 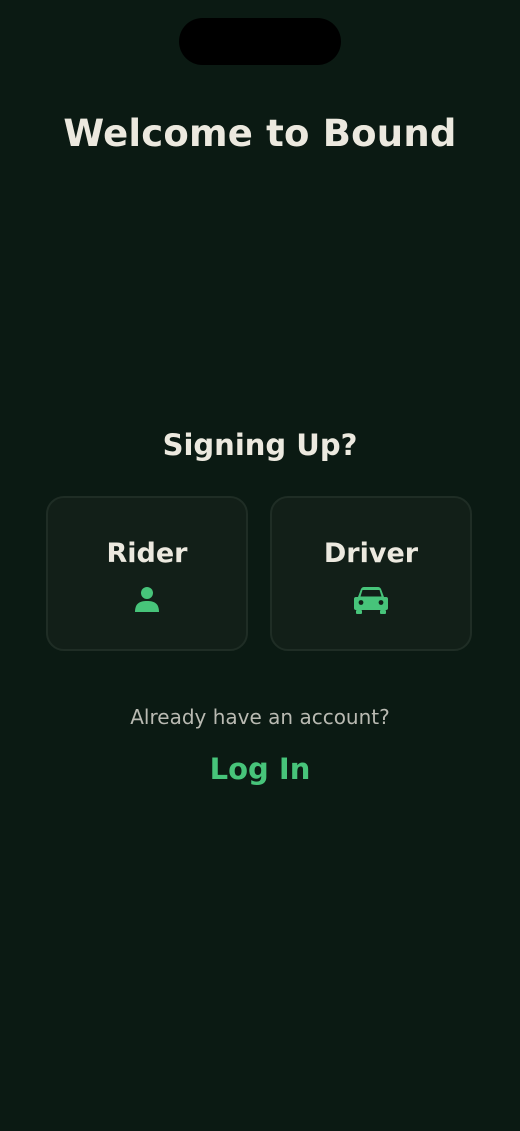 What do you see at coordinates (260, 769) in the screenshot?
I see `login-link: Log In` at bounding box center [260, 769].